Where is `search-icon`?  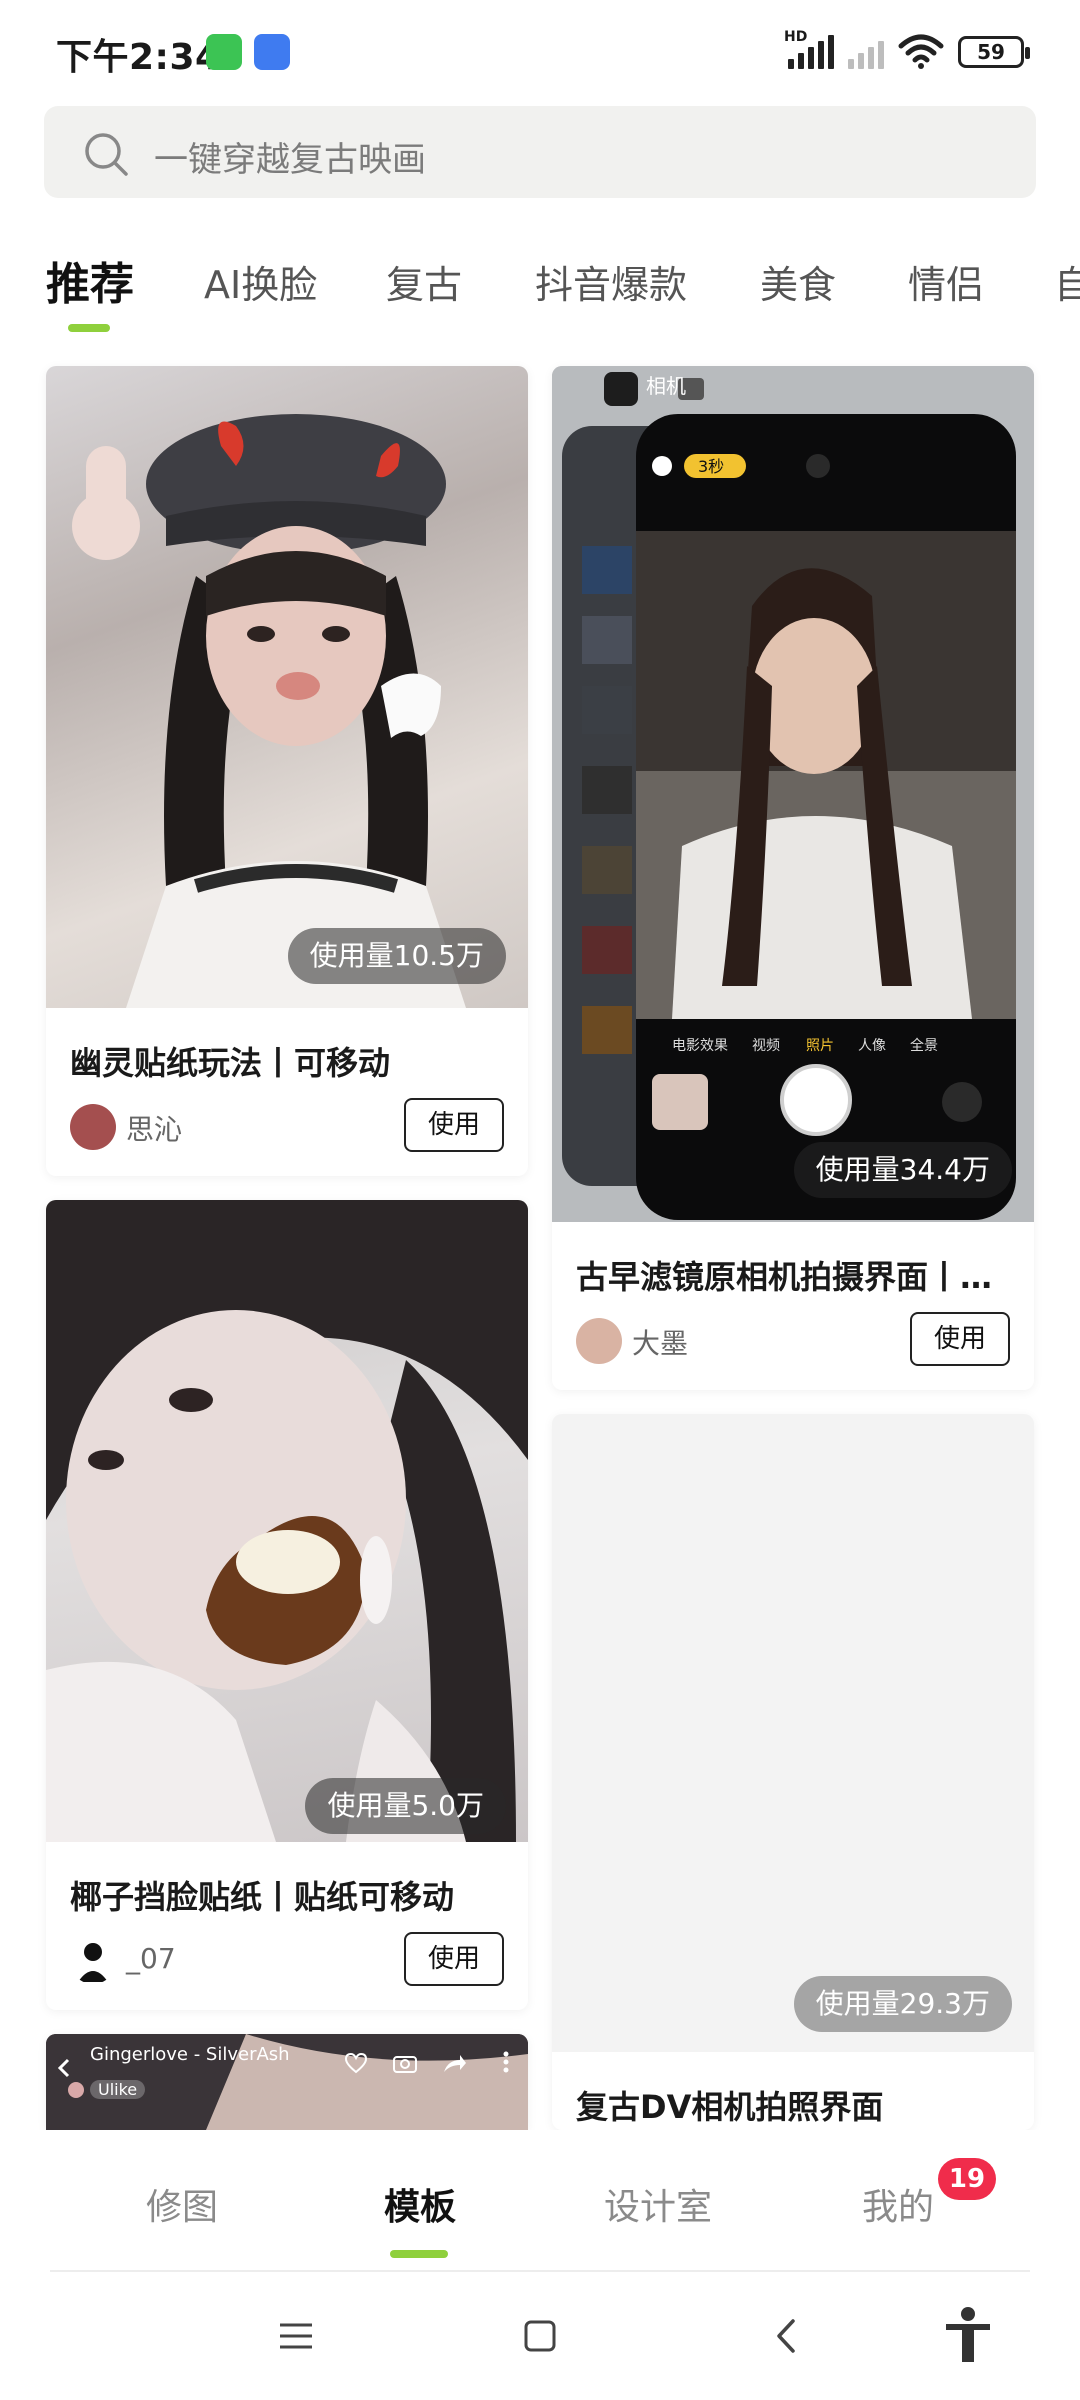 search-icon is located at coordinates (106, 154).